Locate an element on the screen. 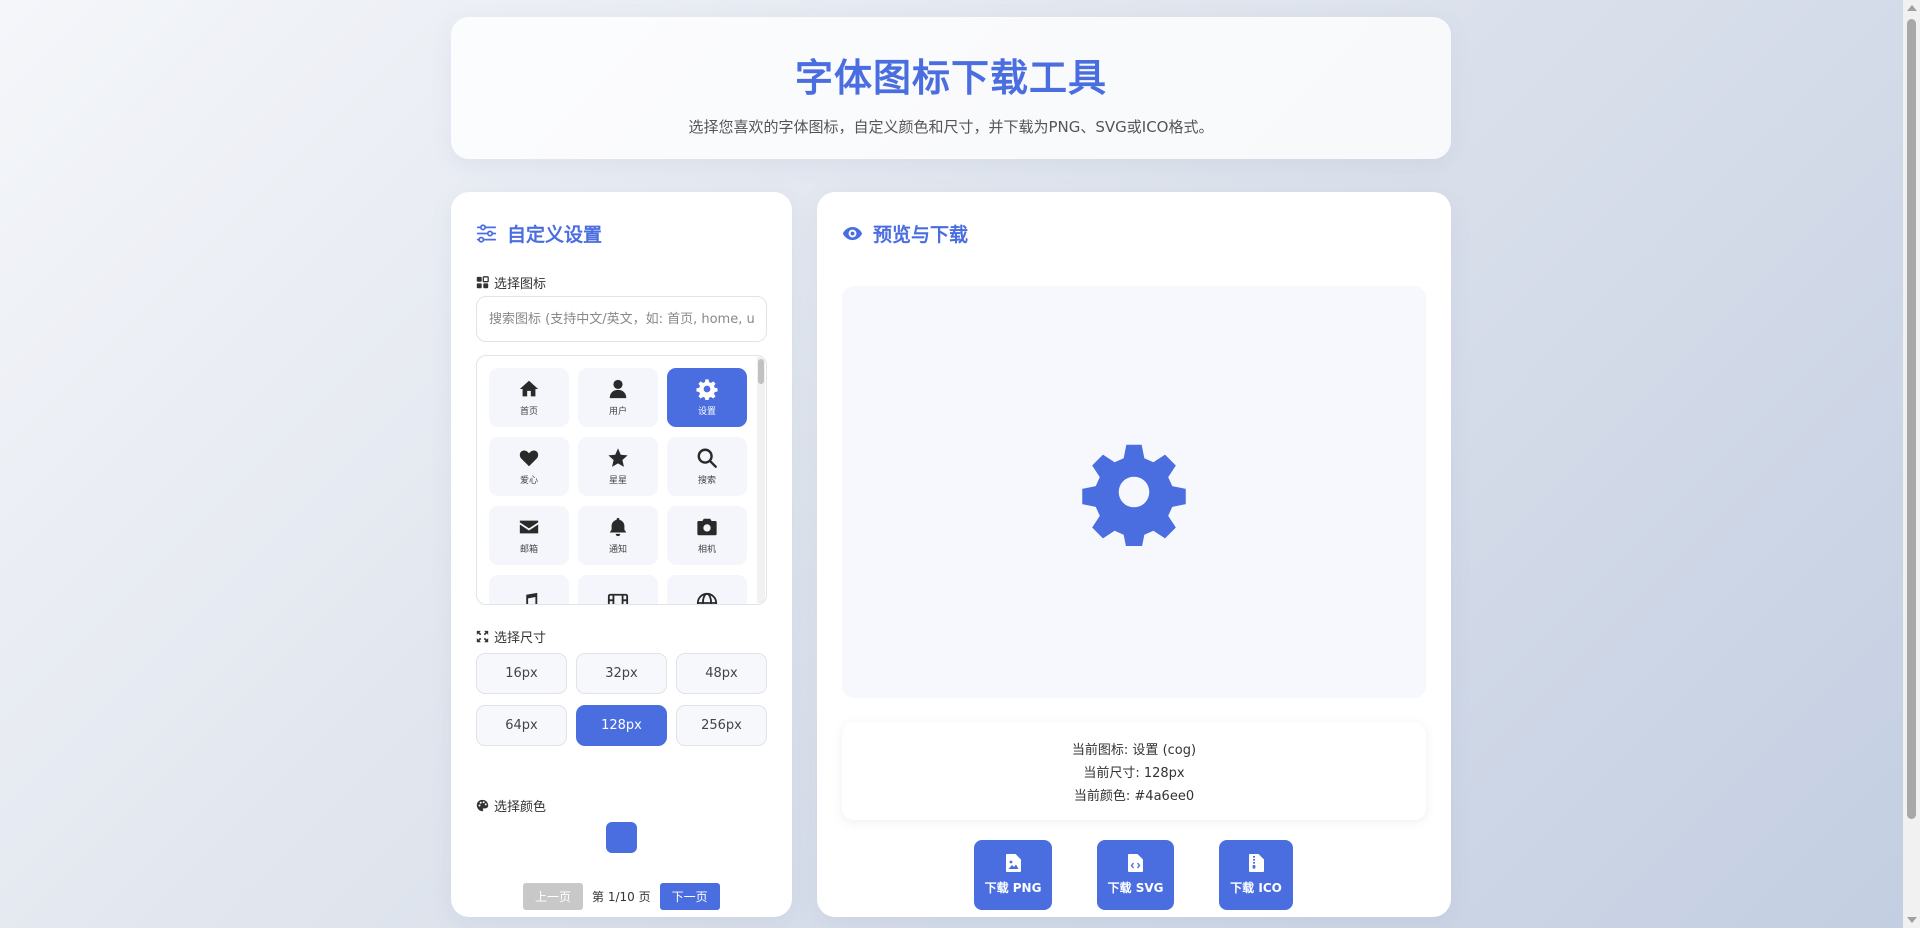  file-zipper-icon is located at coordinates (1256, 863).